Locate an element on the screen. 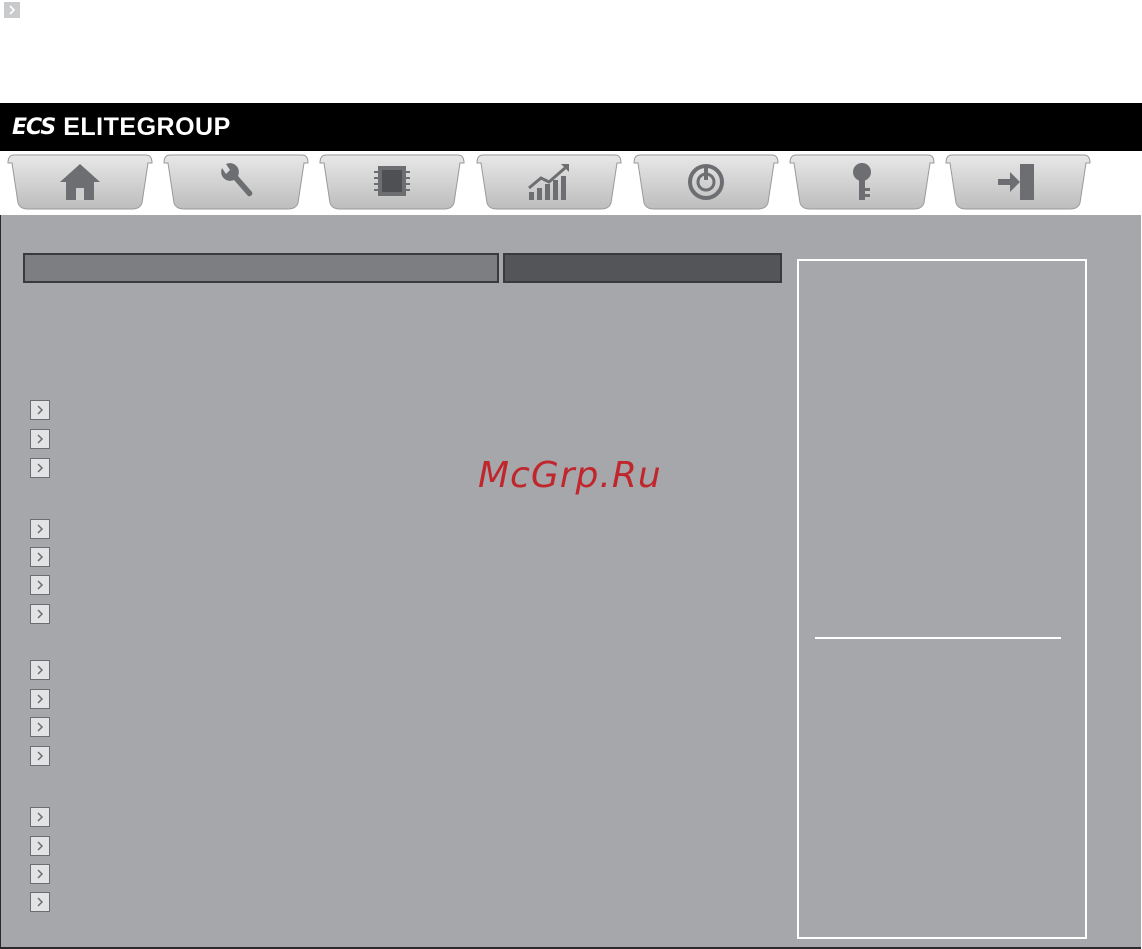 This screenshot has height=949, width=1142. tab-power is located at coordinates (706, 183).